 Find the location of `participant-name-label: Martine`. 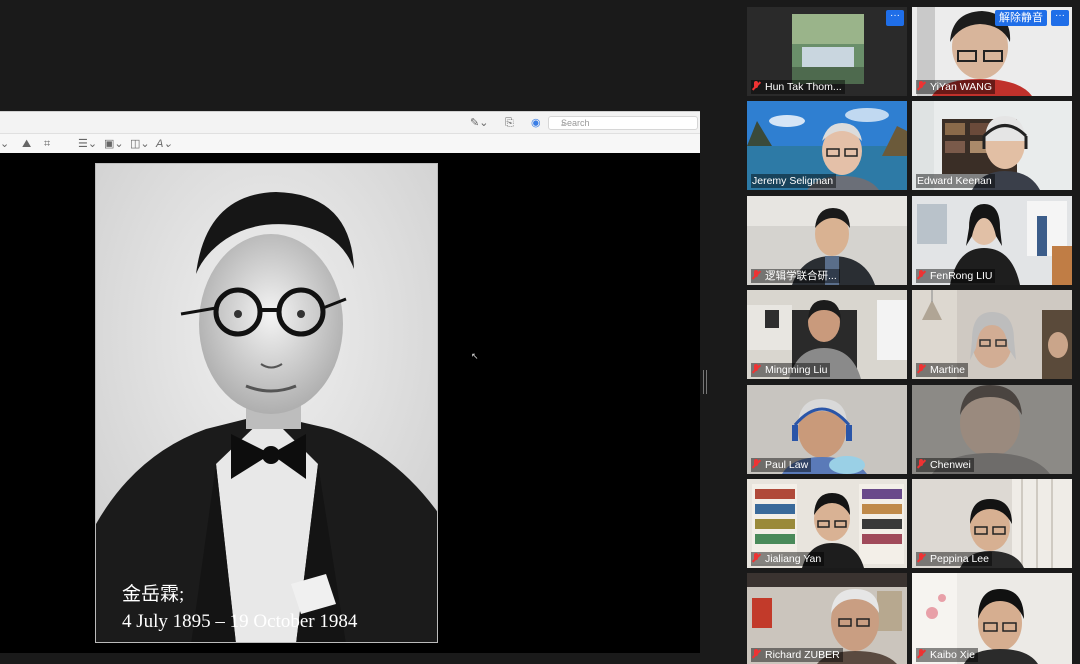

participant-name-label: Martine is located at coordinates (942, 370).